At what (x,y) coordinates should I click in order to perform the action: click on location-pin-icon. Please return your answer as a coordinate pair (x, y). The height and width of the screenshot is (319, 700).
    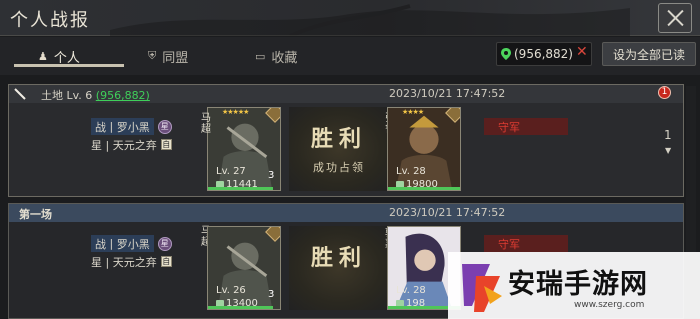
    Looking at the image, I should click on (506, 54).